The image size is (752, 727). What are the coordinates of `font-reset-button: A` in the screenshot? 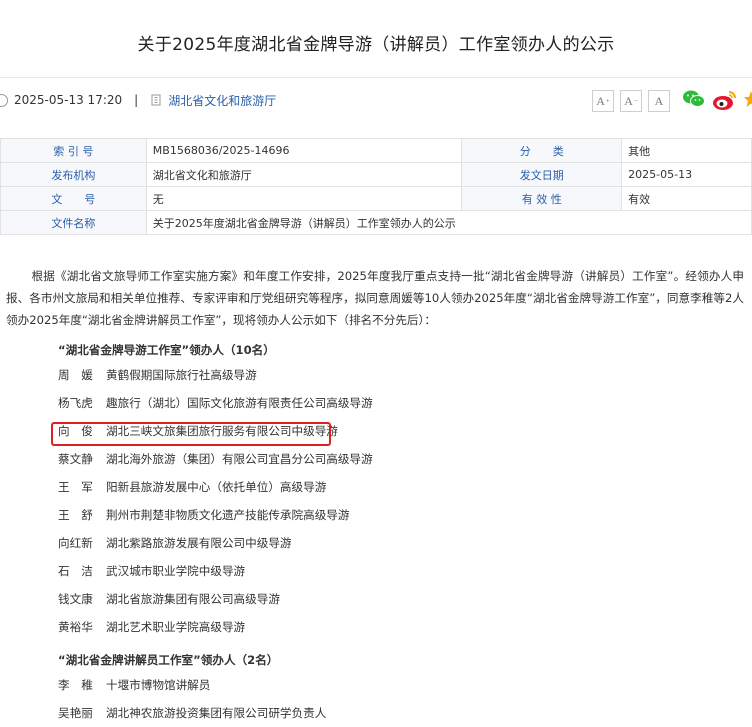 It's located at (659, 101).